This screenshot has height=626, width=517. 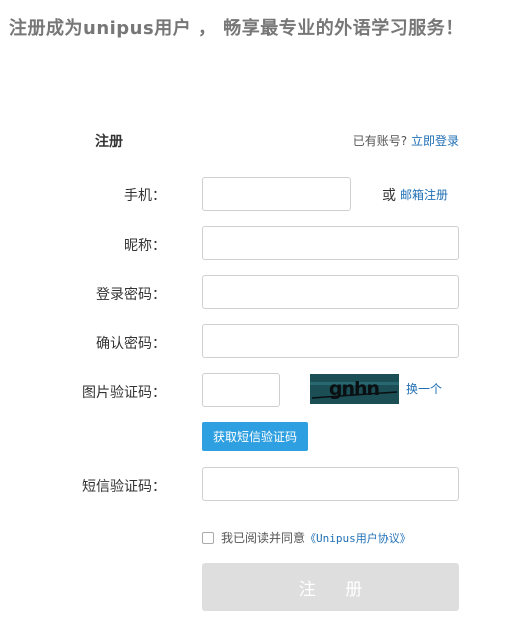 What do you see at coordinates (145, 196) in the screenshot?
I see `phone-label: 手机：` at bounding box center [145, 196].